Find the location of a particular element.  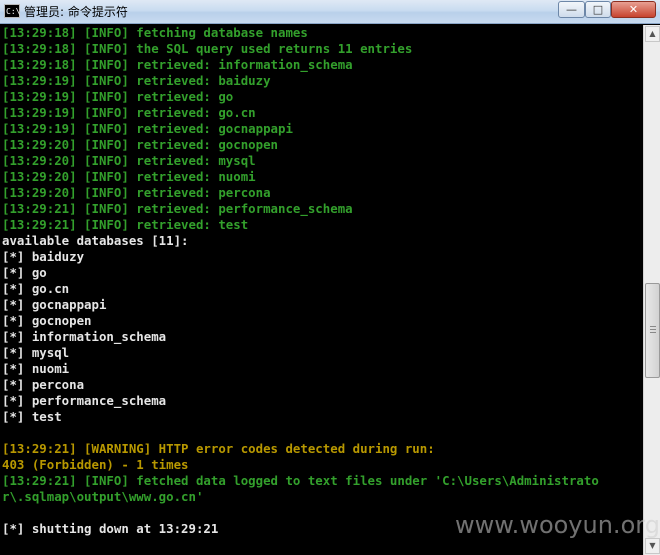

console-line: [*] gocnopen is located at coordinates (47, 320).